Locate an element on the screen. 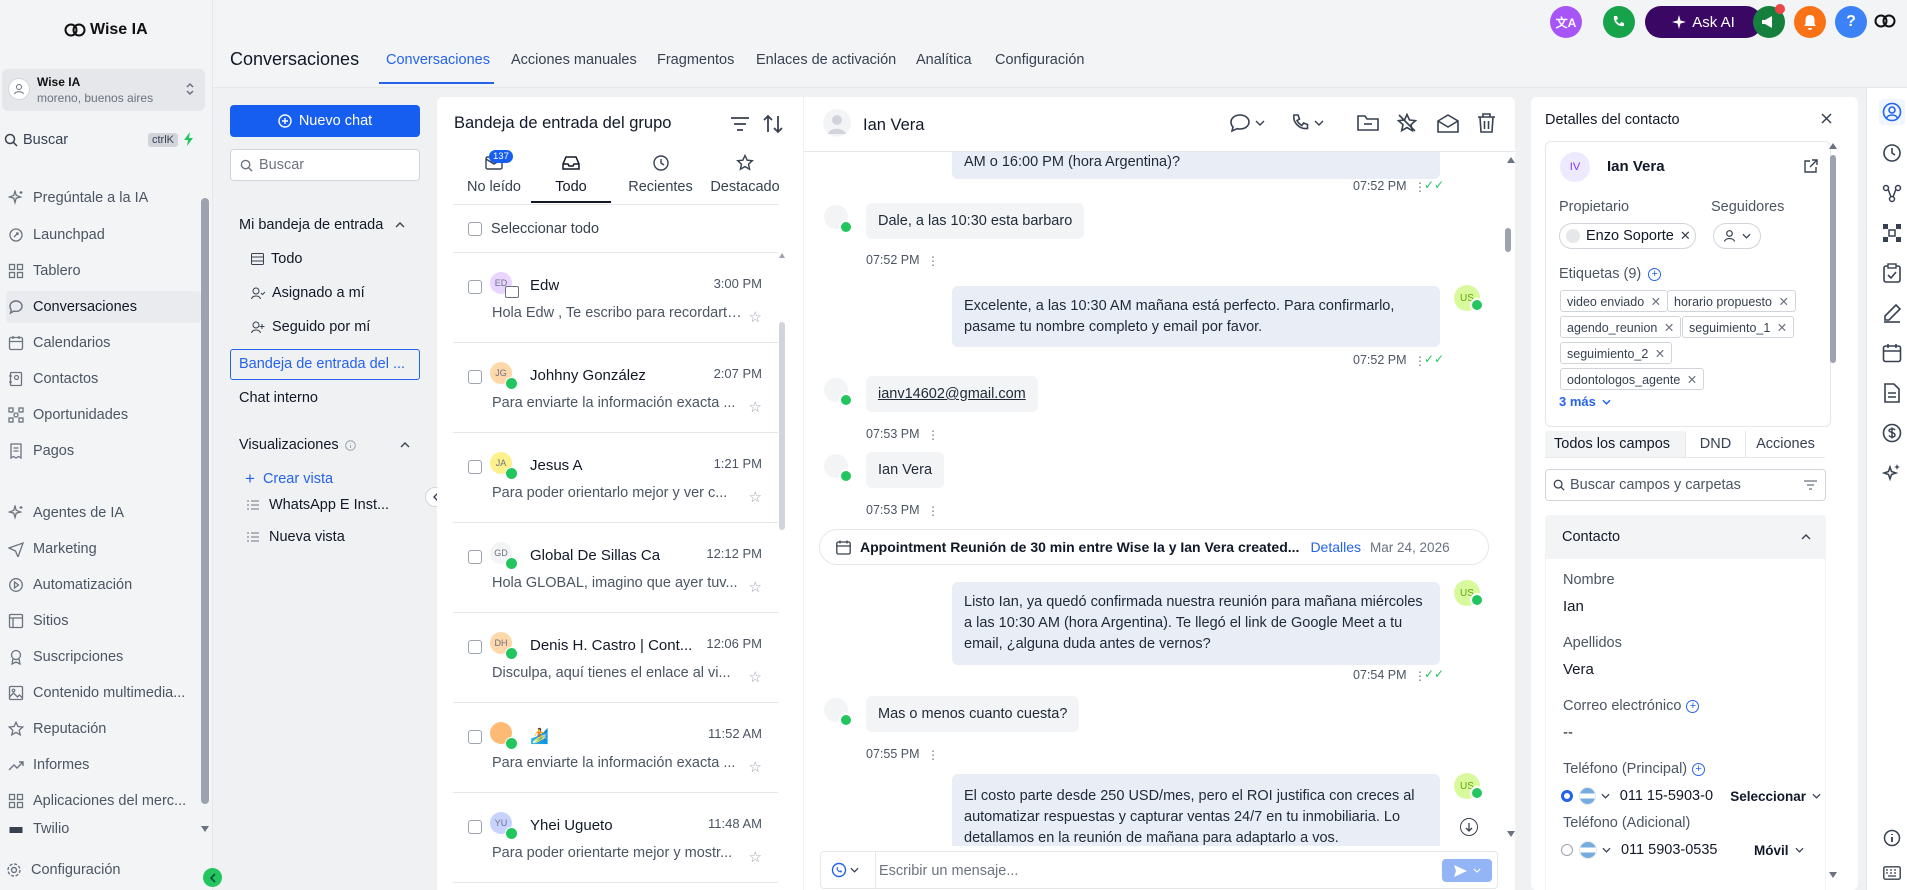 This screenshot has height=890, width=1907. ai-rail-button is located at coordinates (1892, 473).